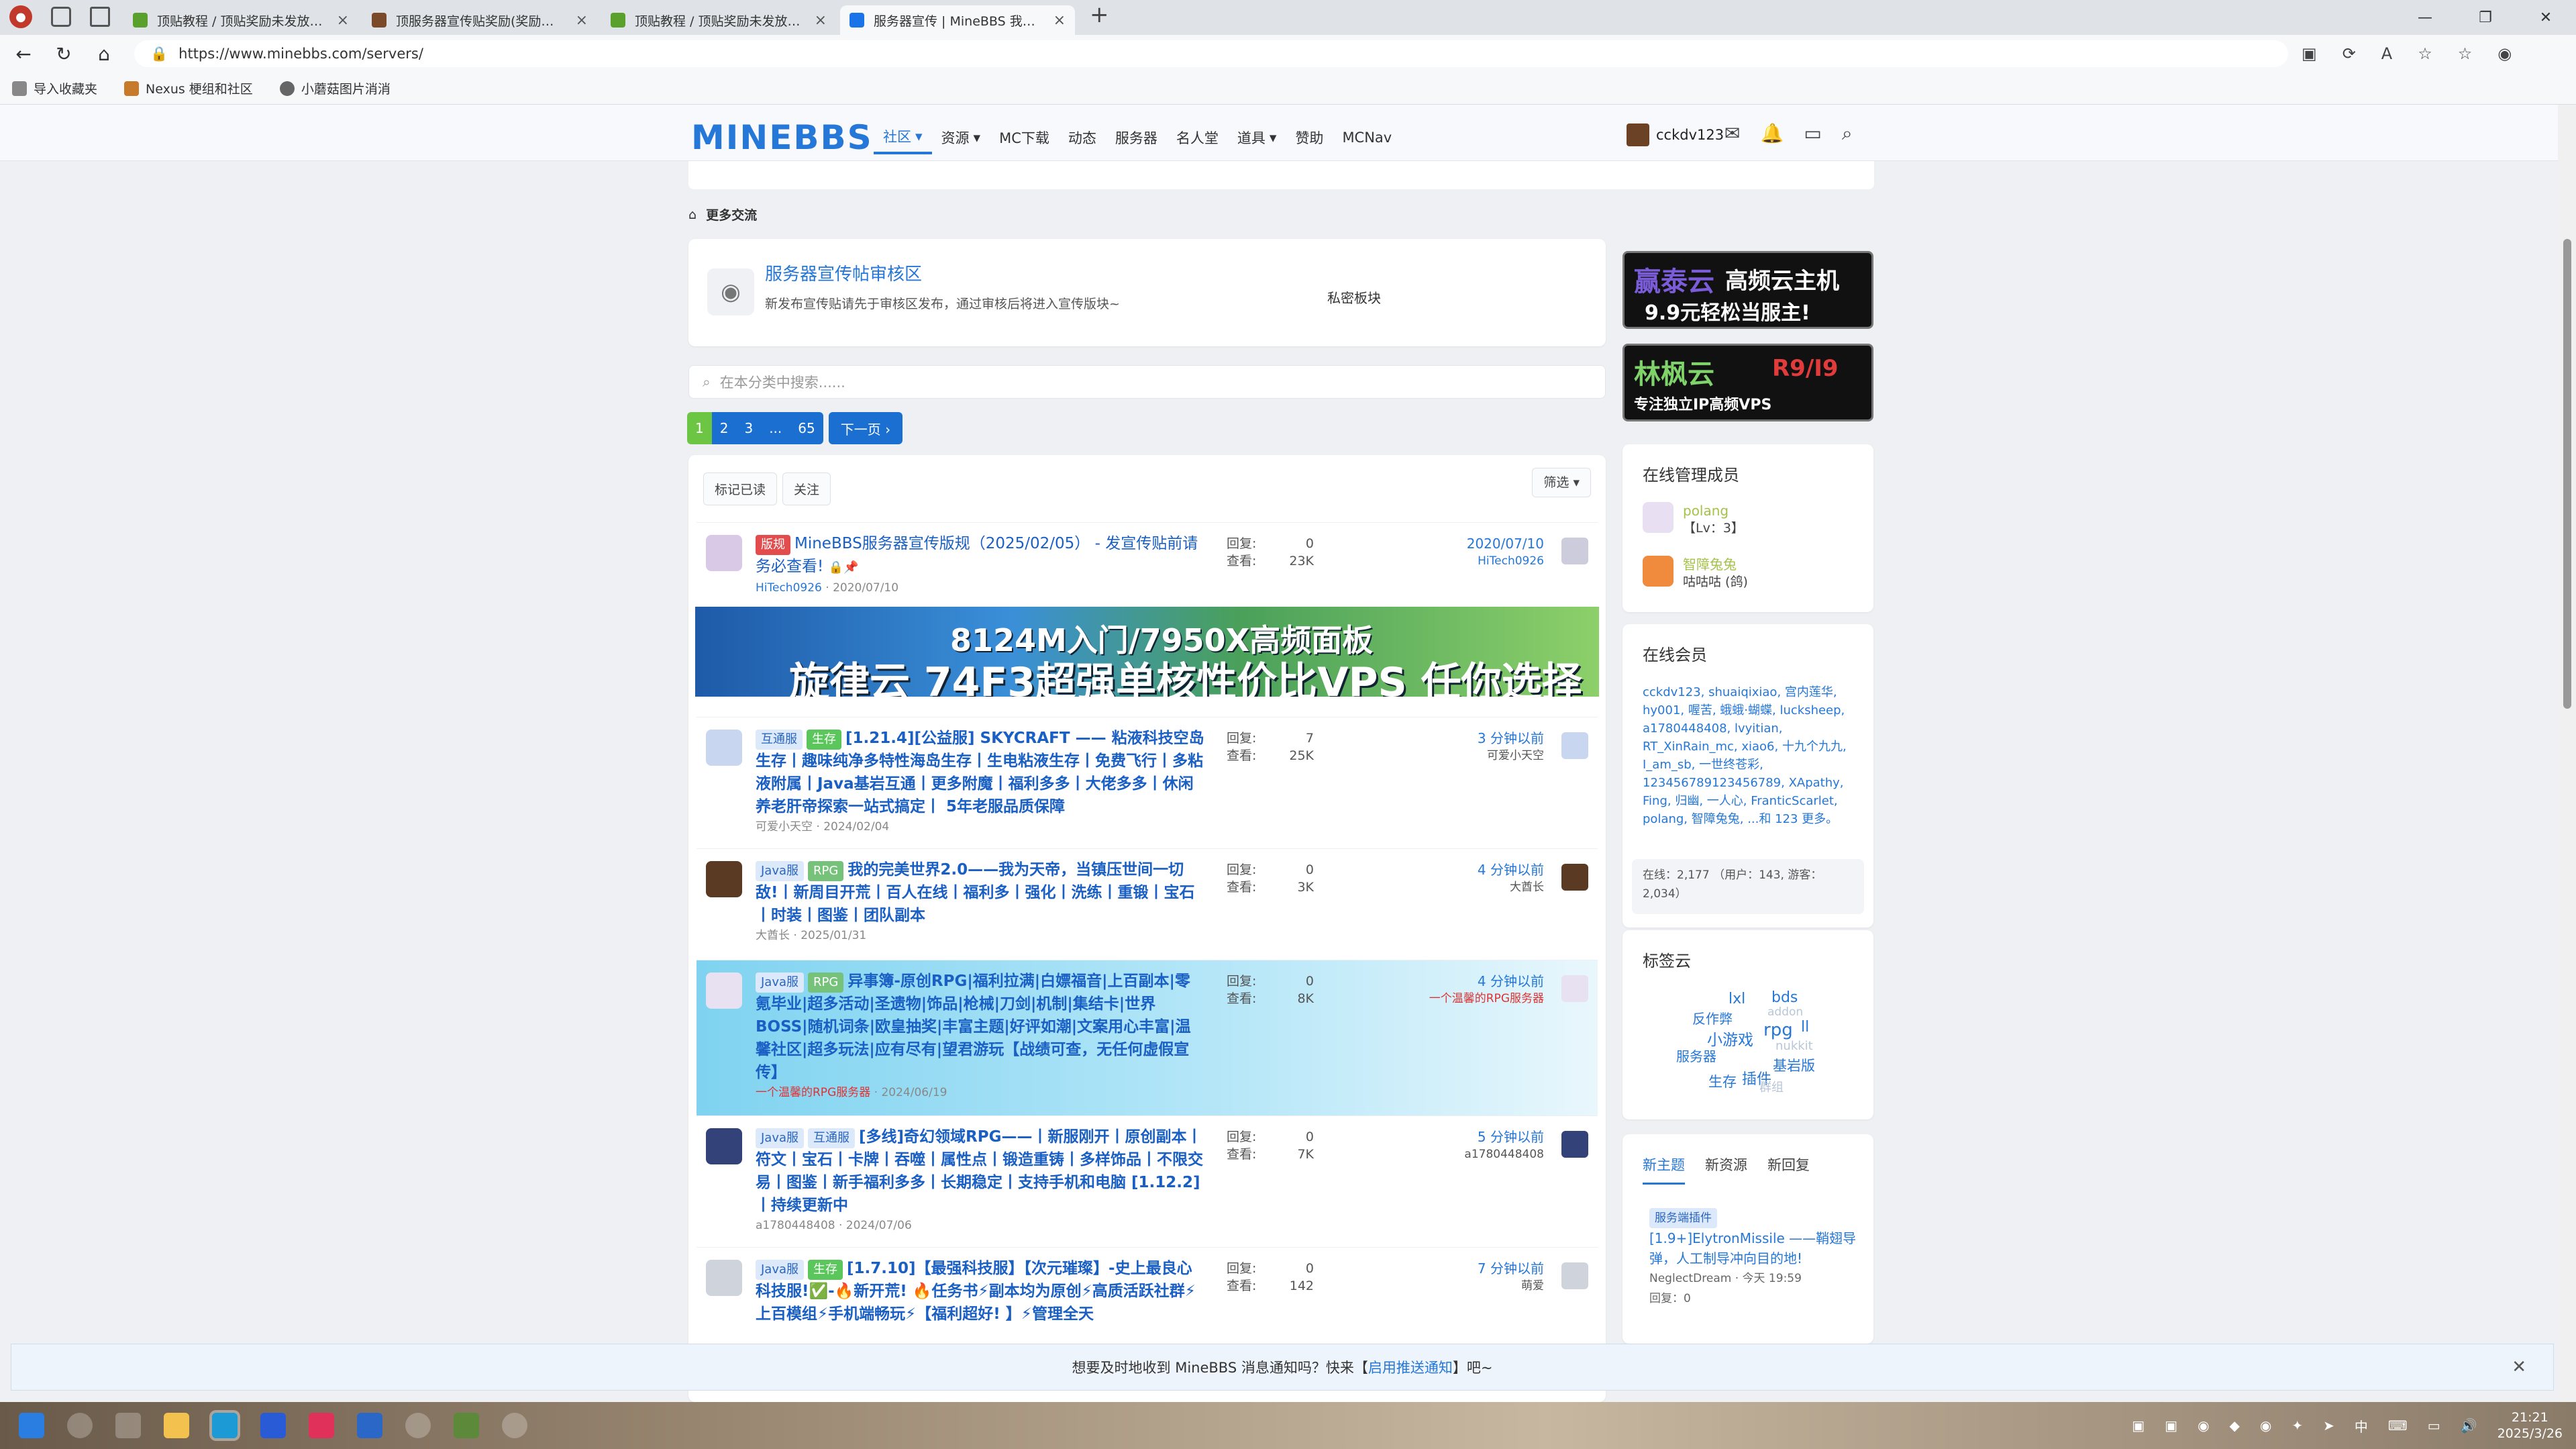  I want to click on nav-resources: 资源 ▾, so click(961, 137).